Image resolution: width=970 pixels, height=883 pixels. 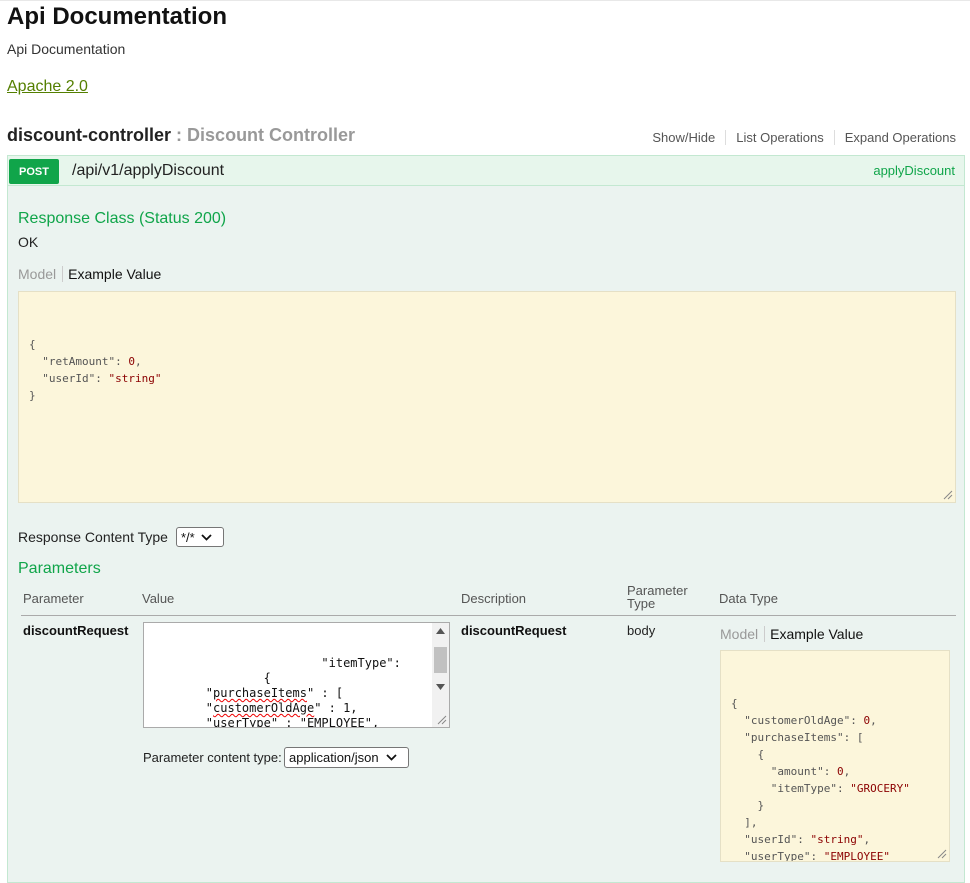 What do you see at coordinates (487, 378) in the screenshot?
I see `response-example-line: "userId": "string"` at bounding box center [487, 378].